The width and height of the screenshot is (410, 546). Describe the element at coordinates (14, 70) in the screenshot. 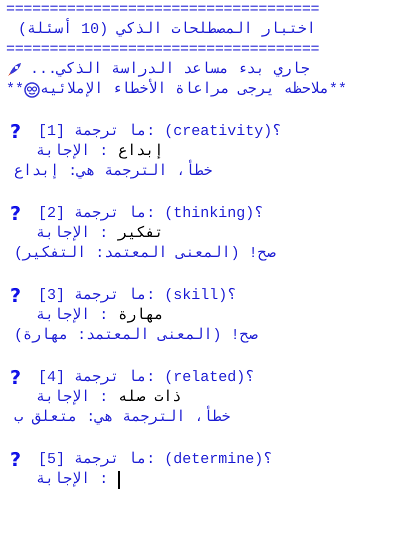

I see `rocket-icon` at that location.